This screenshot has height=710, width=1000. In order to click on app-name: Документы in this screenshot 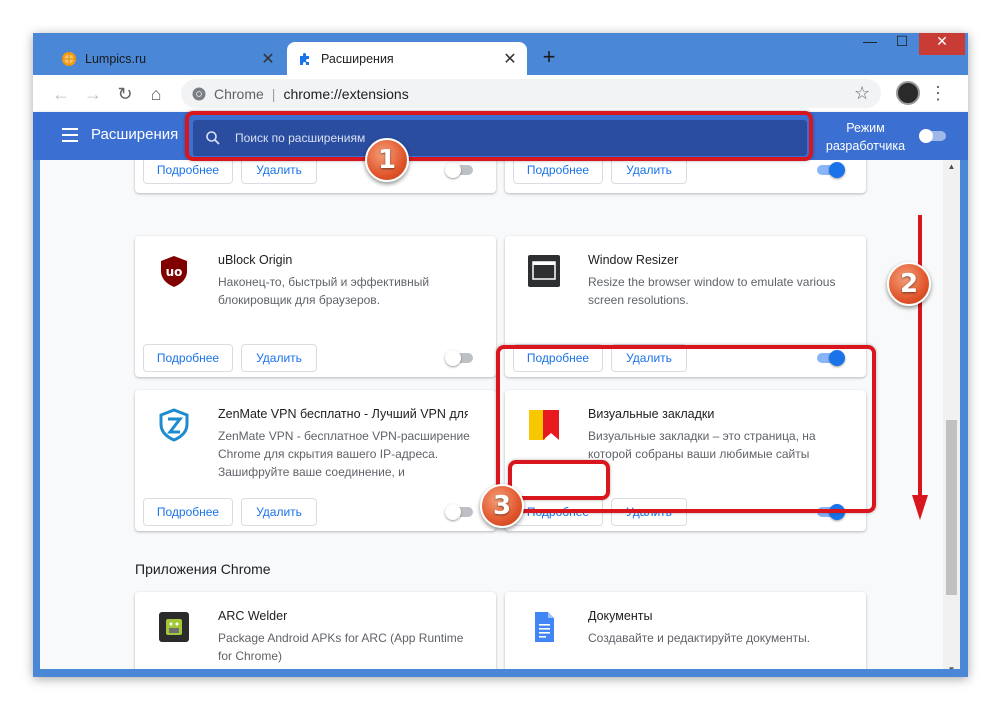, I will do `click(620, 616)`.